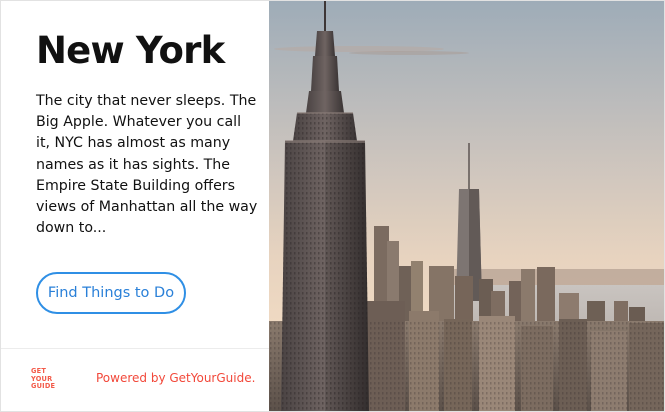 The height and width of the screenshot is (412, 665). Describe the element at coordinates (46, 379) in the screenshot. I see `getyourguide-logo: GET YOUR GUIDE` at that location.